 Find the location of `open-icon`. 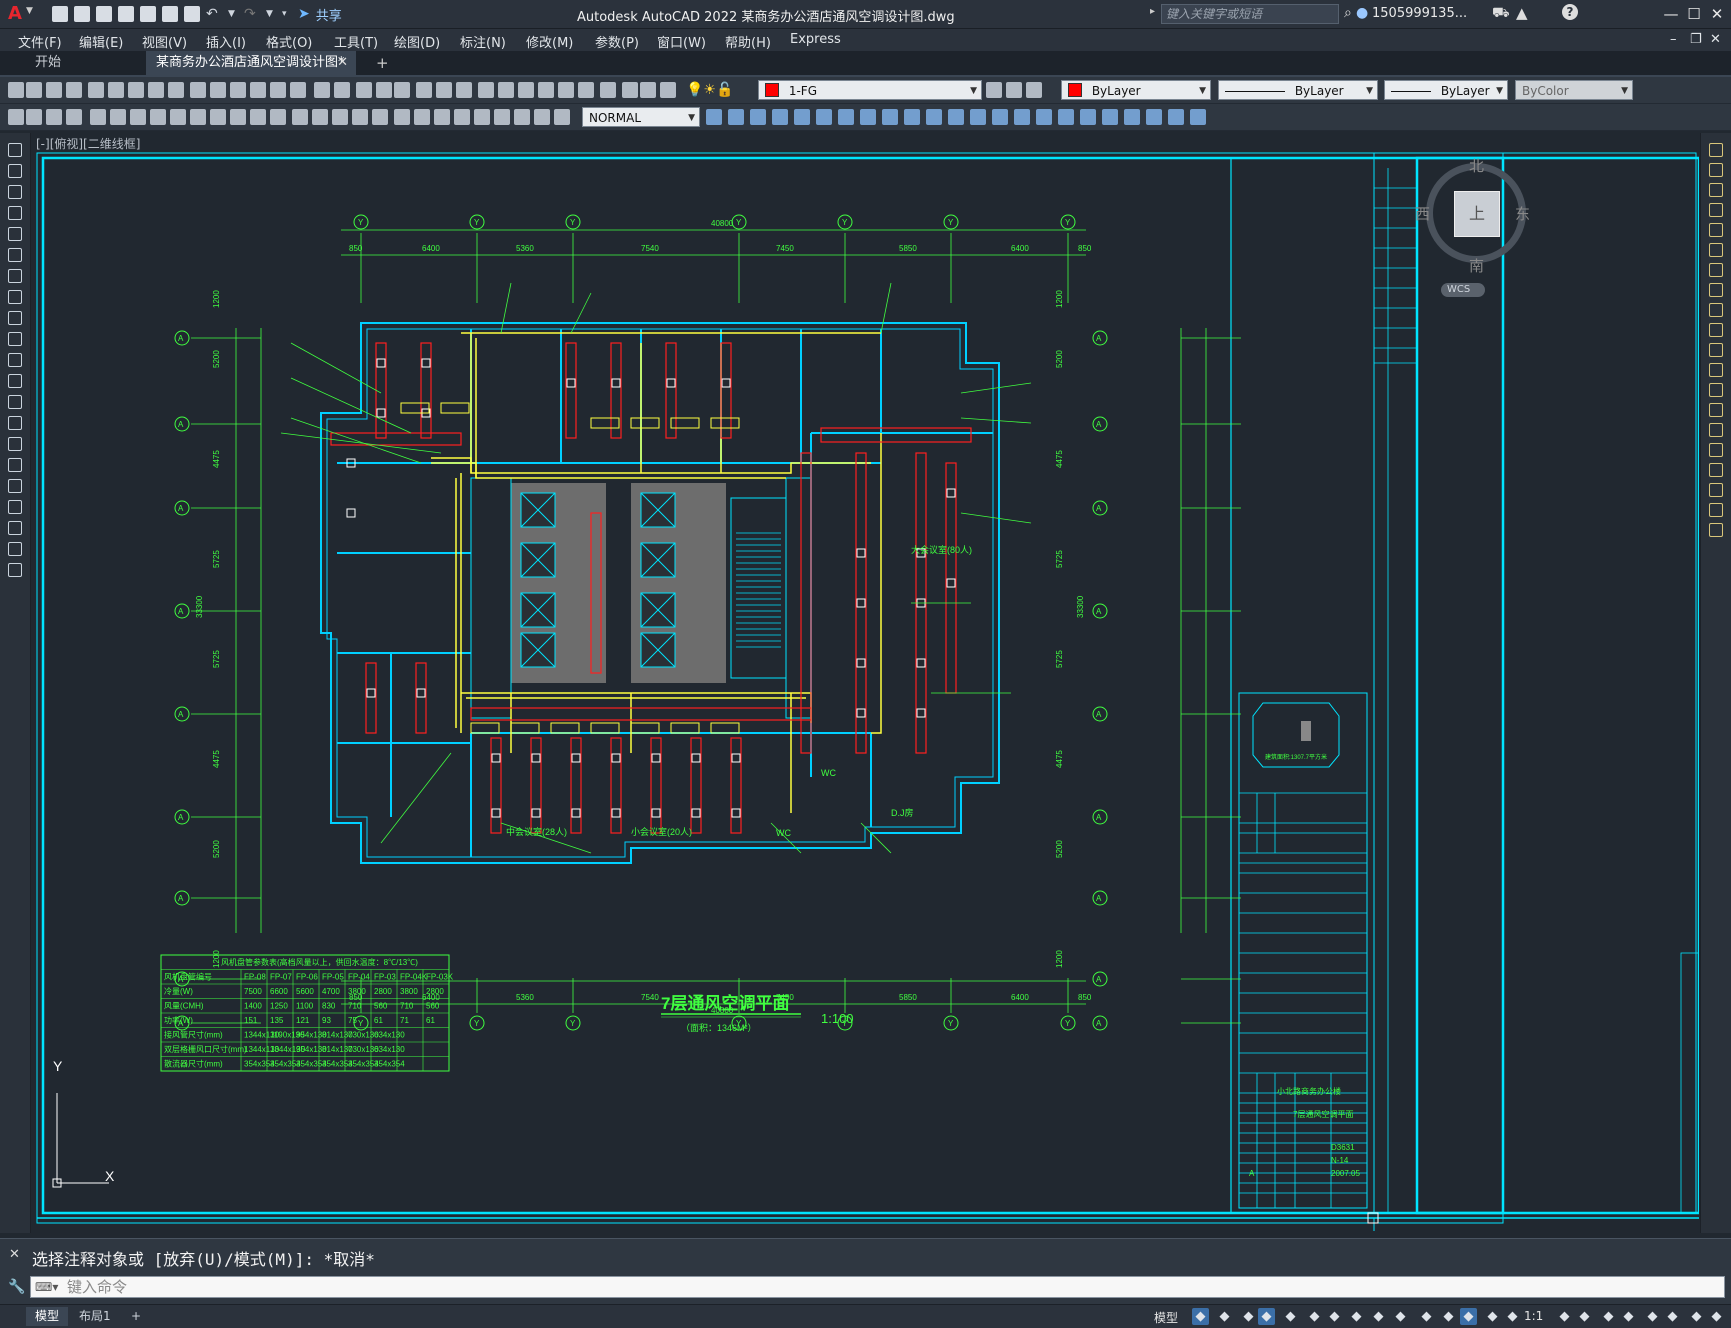

open-icon is located at coordinates (82, 14).